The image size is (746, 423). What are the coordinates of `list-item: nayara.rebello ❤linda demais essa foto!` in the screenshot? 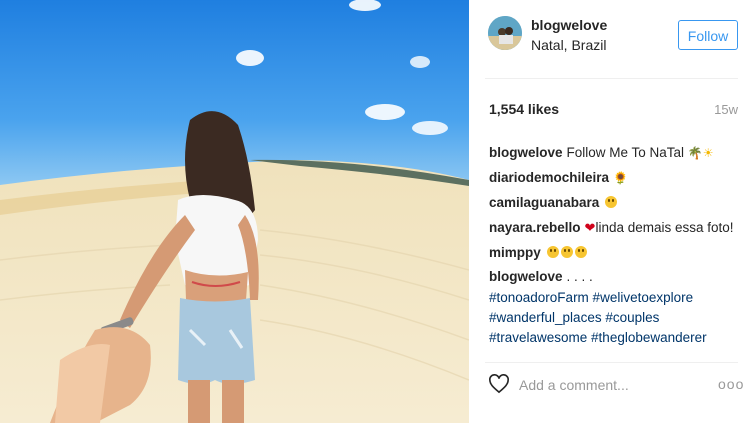 It's located at (614, 227).